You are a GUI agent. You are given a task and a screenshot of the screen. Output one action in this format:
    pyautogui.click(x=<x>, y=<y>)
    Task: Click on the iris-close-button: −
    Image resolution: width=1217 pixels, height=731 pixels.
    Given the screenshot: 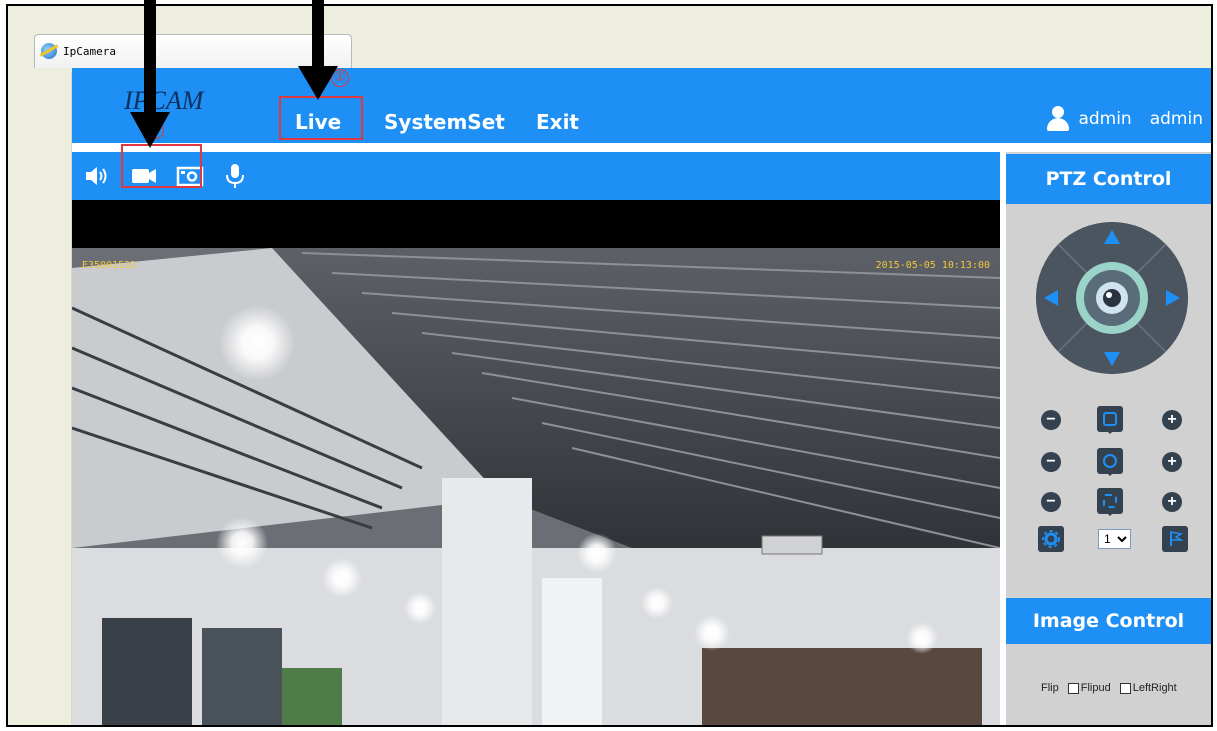 What is the action you would take?
    pyautogui.click(x=1051, y=502)
    